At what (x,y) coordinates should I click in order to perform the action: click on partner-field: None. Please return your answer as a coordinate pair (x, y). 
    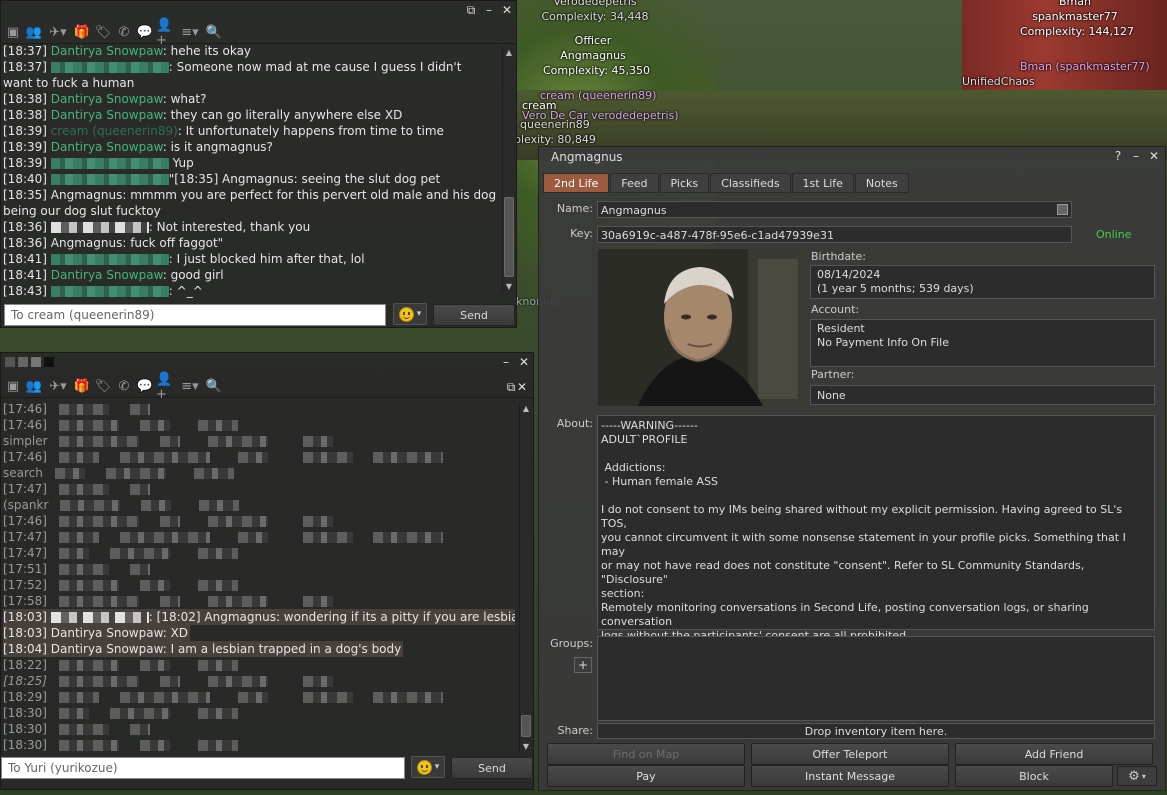
    Looking at the image, I should click on (982, 395).